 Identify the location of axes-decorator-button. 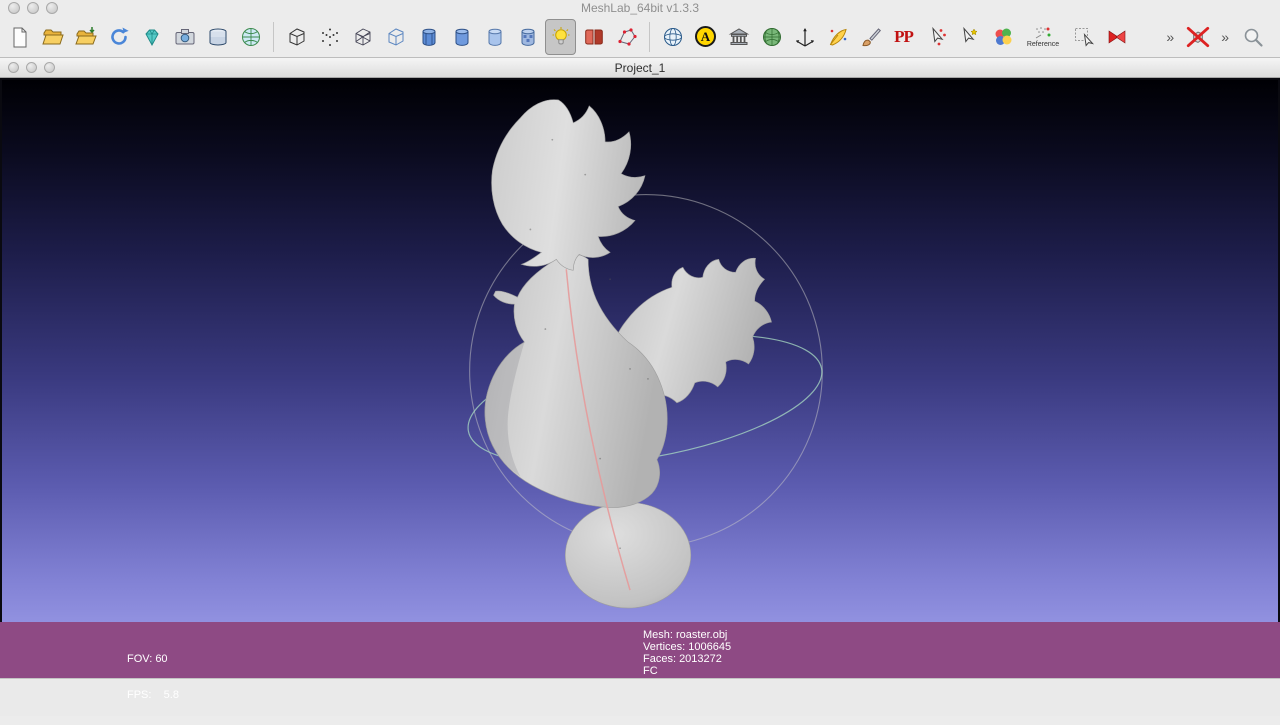
(804, 37).